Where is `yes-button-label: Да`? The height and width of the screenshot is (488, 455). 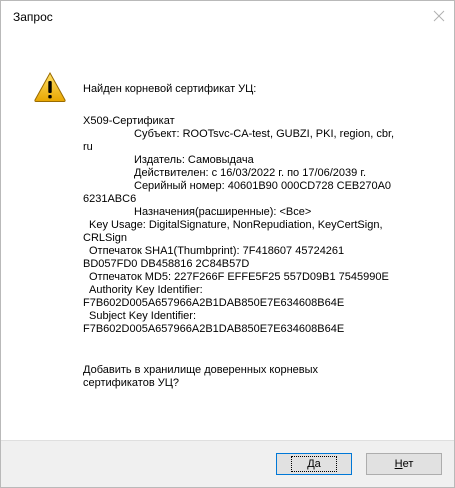 yes-button-label: Да is located at coordinates (314, 464).